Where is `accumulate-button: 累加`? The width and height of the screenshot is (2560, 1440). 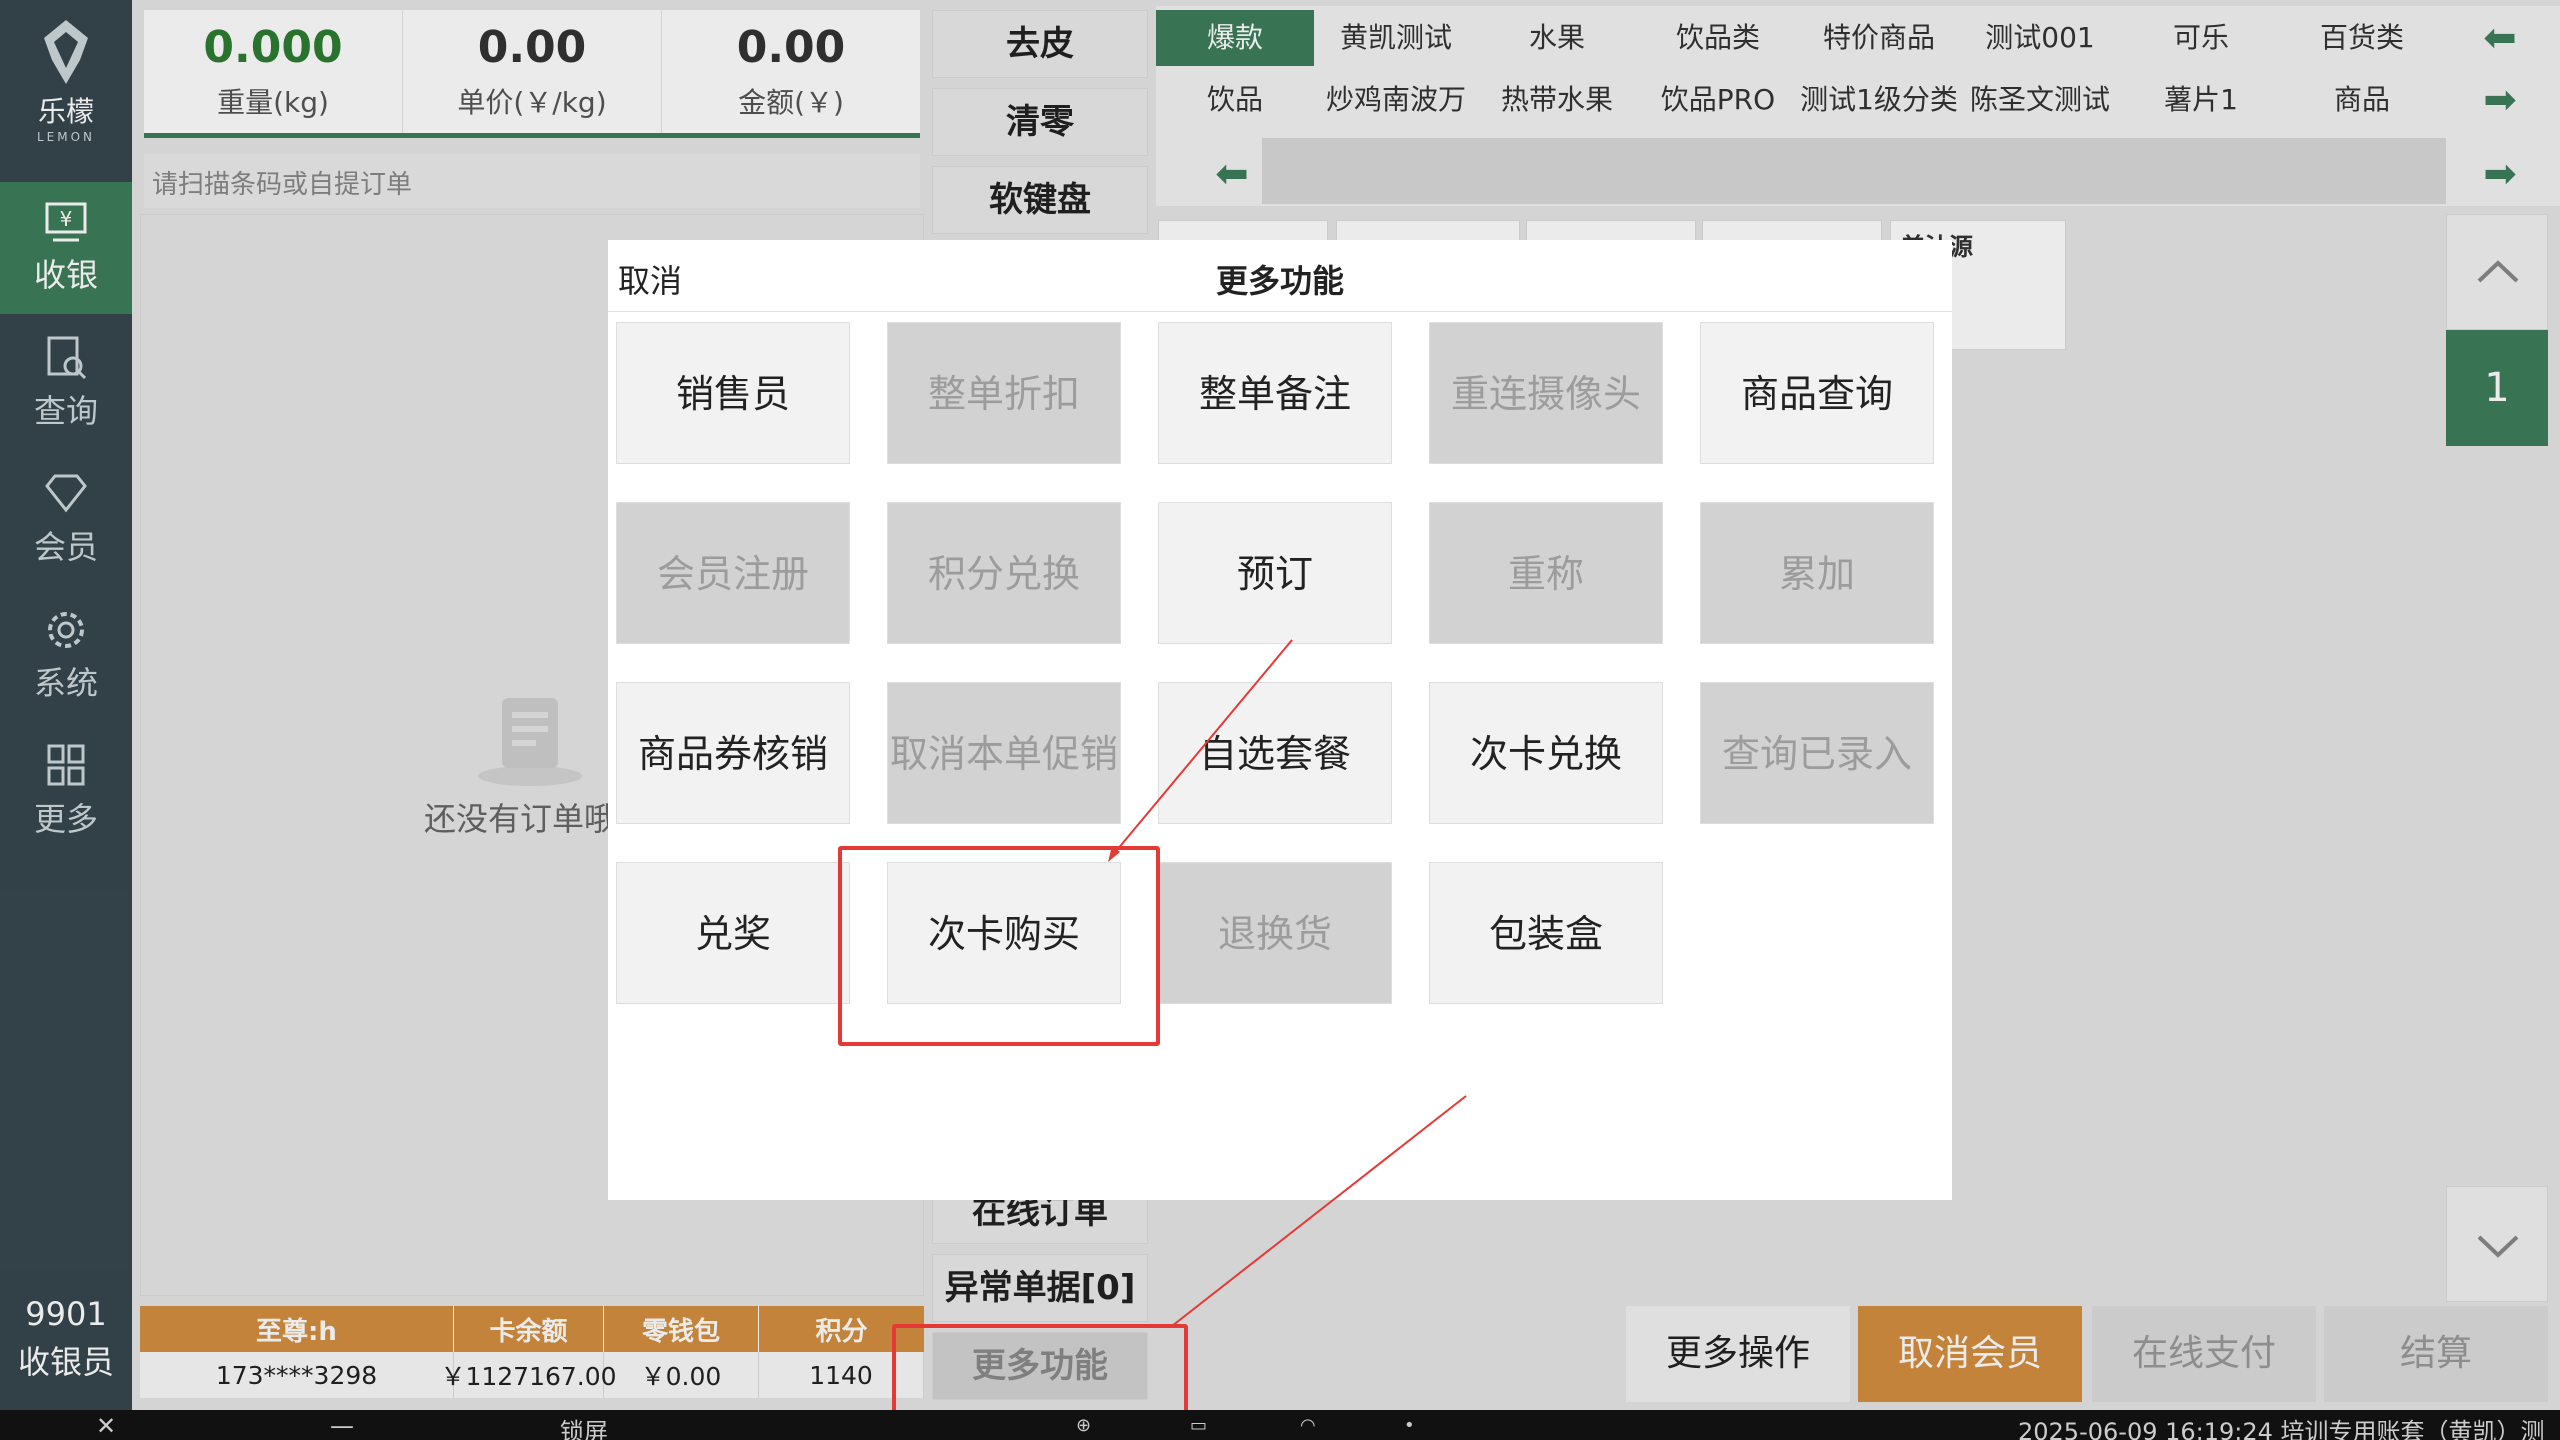 accumulate-button: 累加 is located at coordinates (1817, 573).